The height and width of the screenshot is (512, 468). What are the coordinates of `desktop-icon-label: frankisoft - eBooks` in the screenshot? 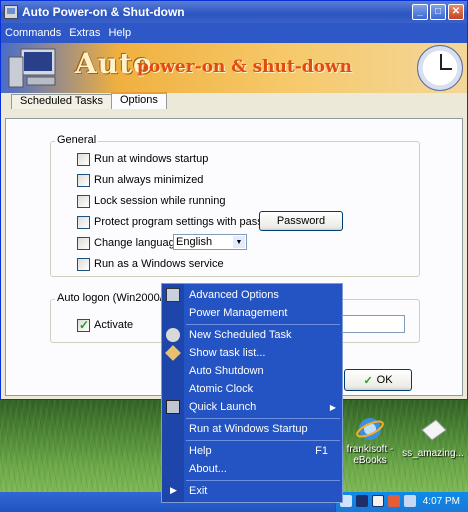 It's located at (370, 455).